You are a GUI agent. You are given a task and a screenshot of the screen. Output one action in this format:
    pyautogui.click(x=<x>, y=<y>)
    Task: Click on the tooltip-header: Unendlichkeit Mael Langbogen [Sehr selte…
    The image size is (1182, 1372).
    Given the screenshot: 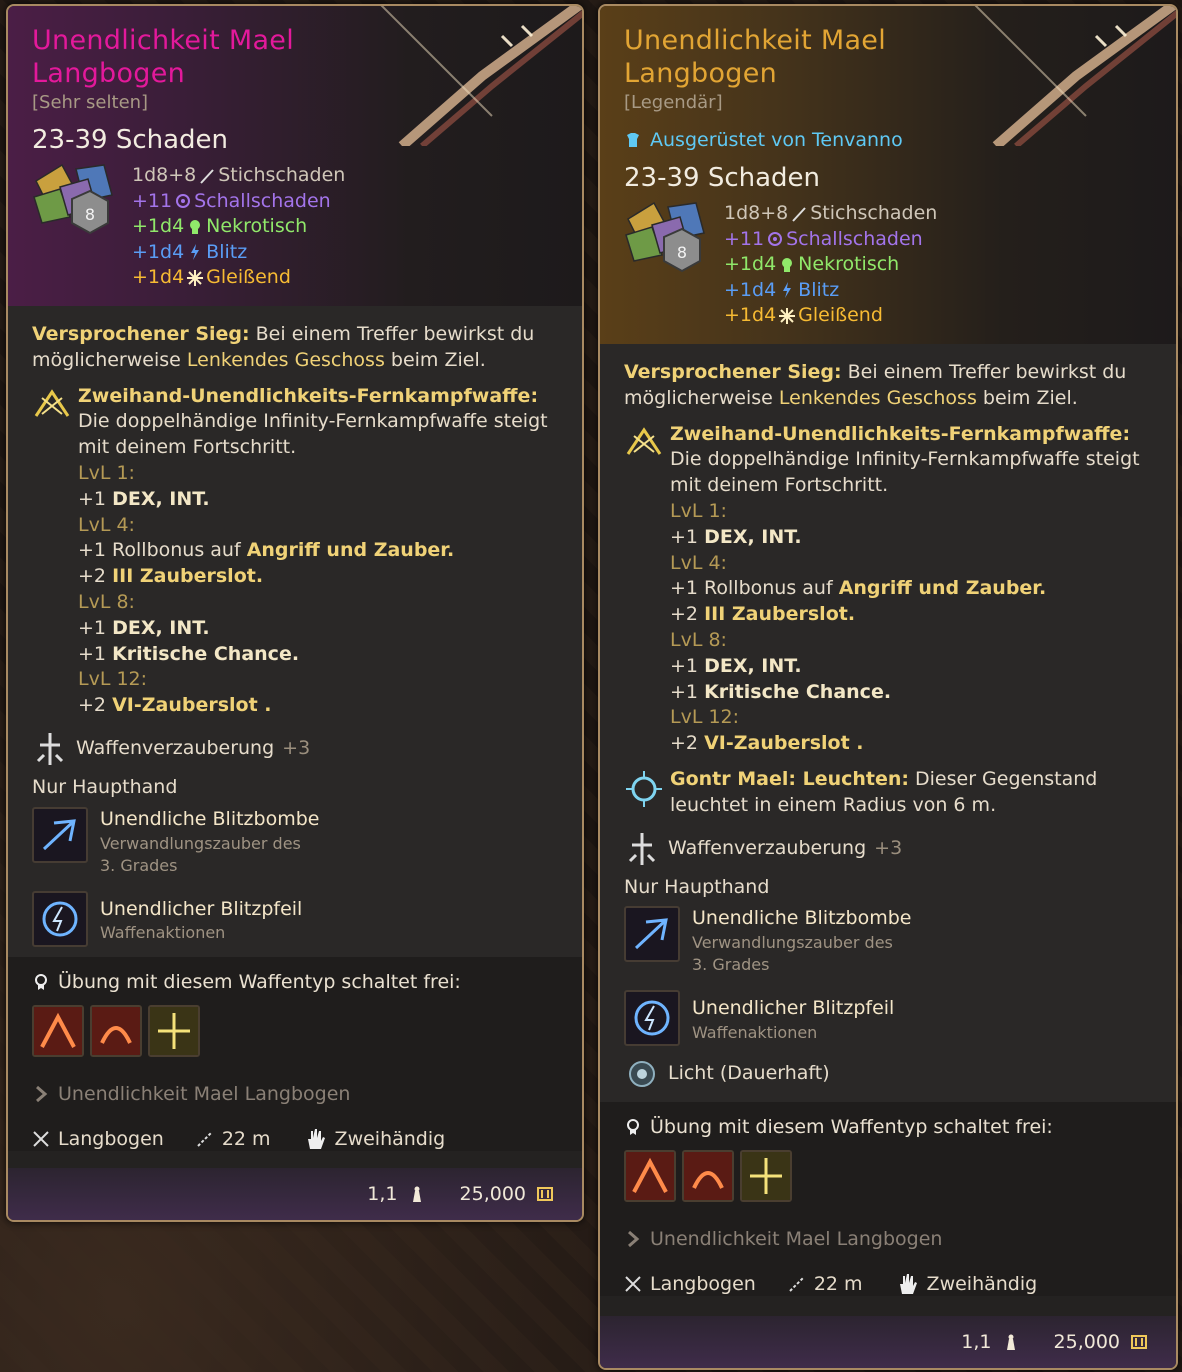 What is the action you would take?
    pyautogui.click(x=295, y=156)
    